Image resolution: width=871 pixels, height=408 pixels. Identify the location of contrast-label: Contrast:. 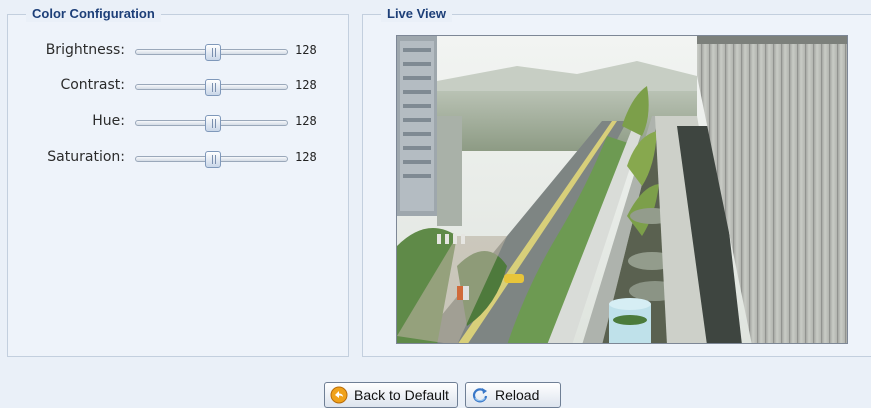
(92, 85).